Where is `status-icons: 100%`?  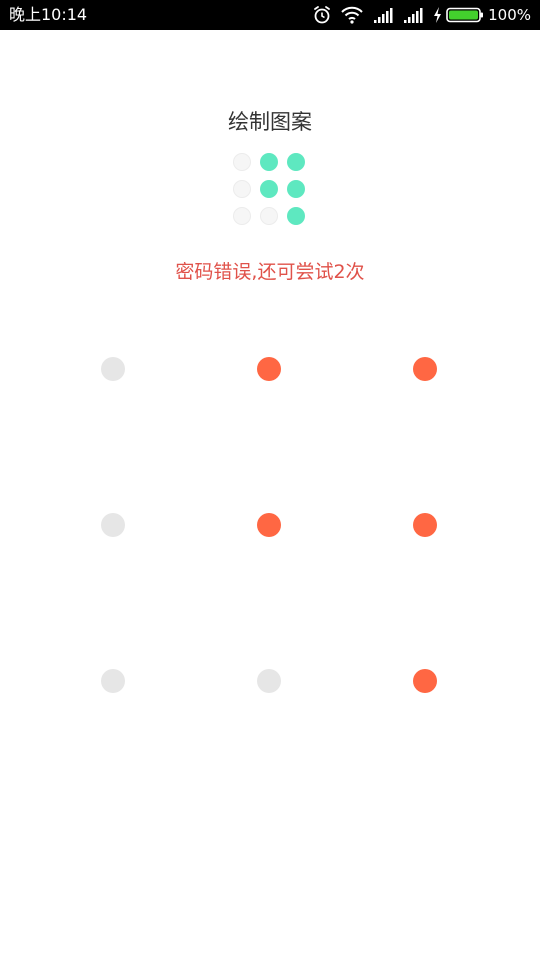 status-icons: 100% is located at coordinates (417, 15).